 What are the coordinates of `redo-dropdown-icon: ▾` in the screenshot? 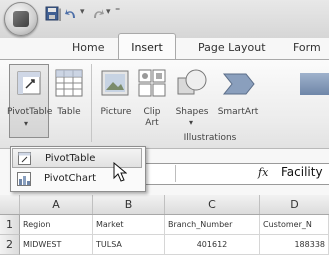 It's located at (108, 12).